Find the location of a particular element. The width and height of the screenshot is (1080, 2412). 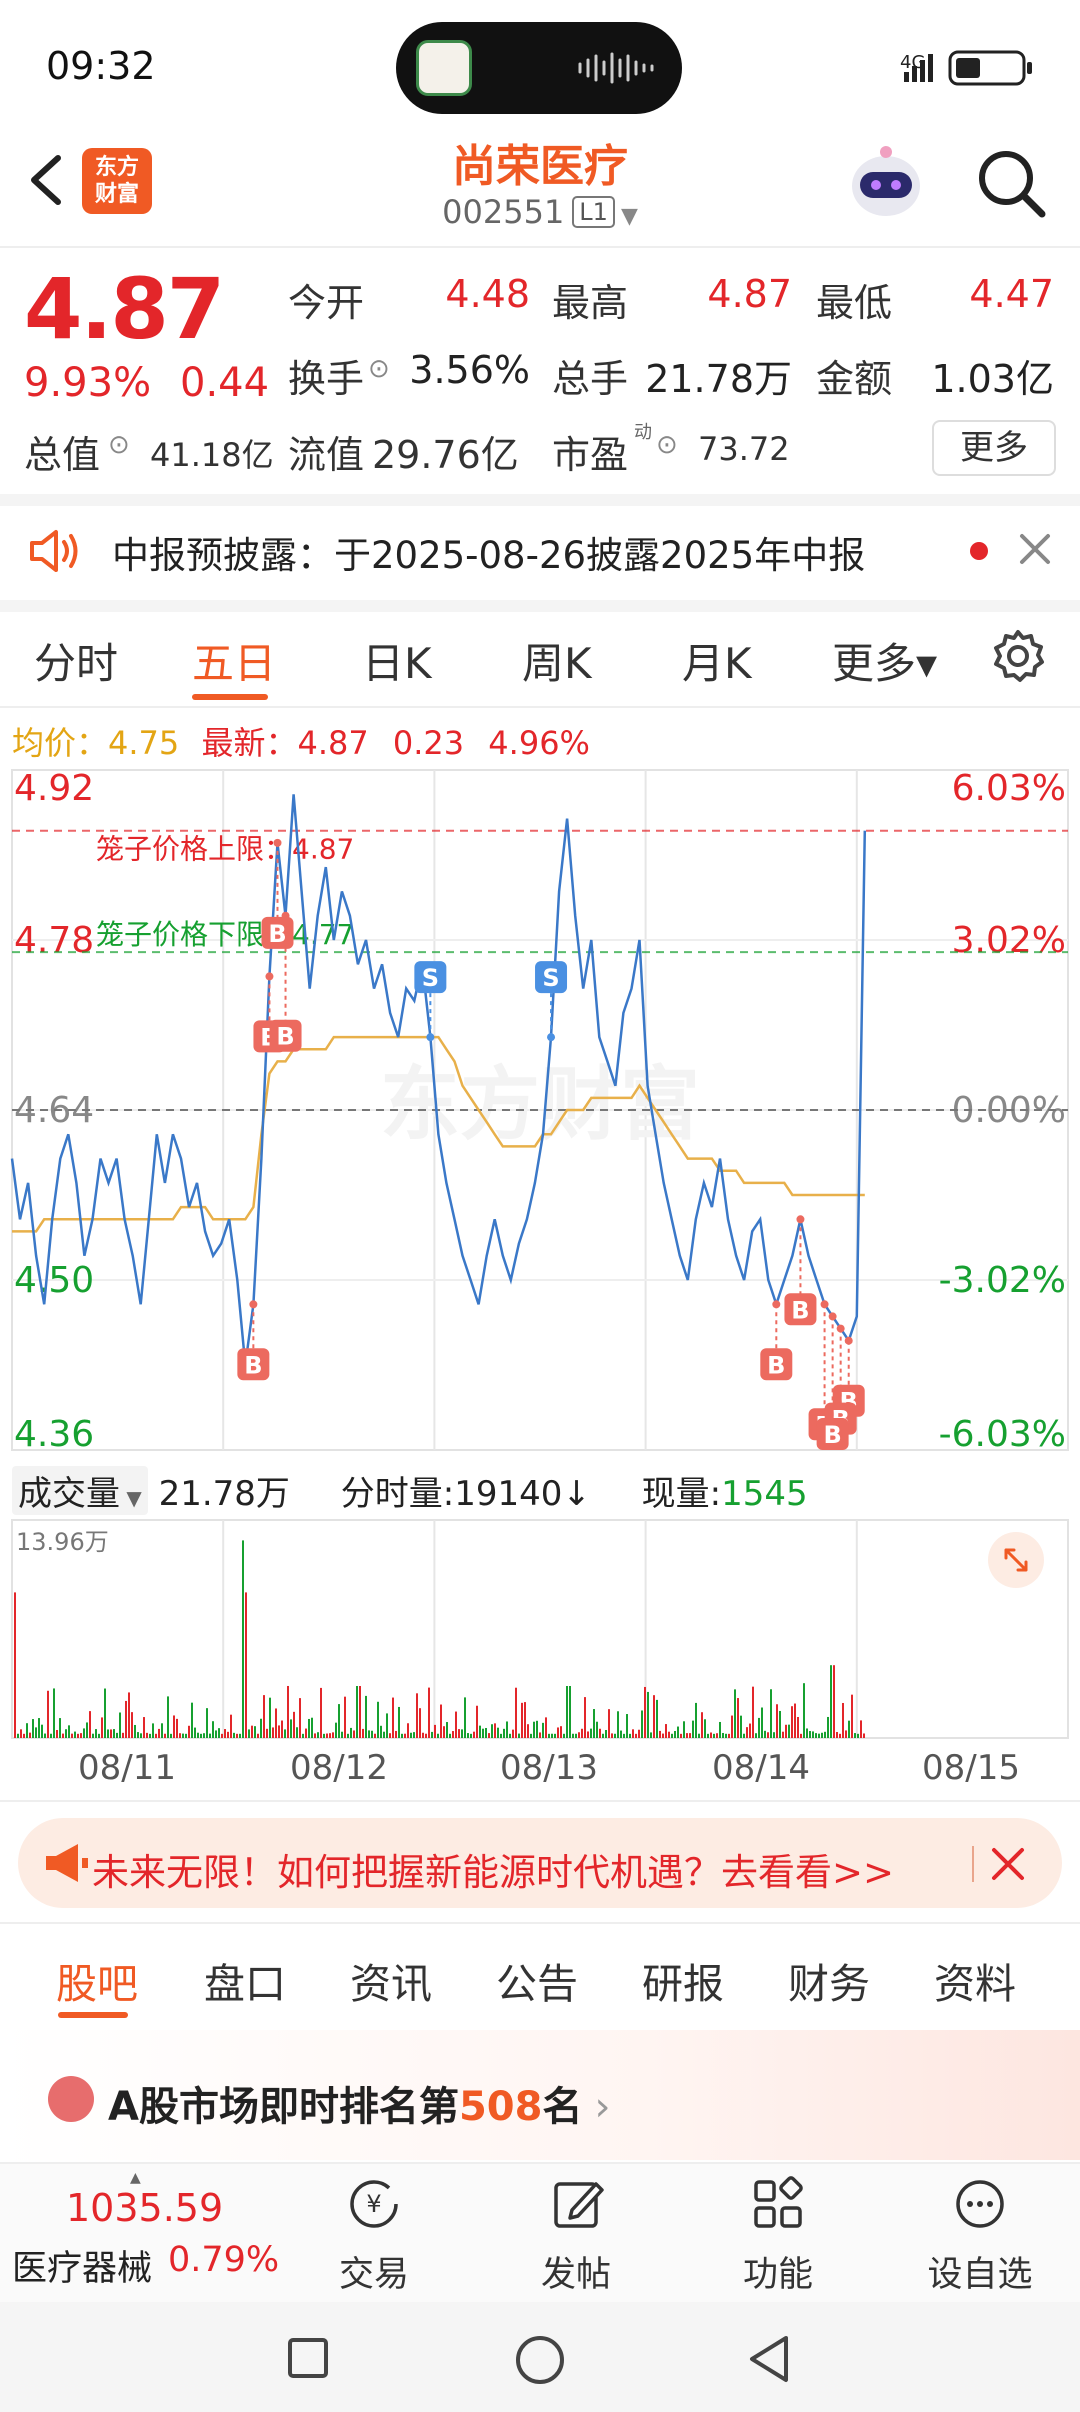

ad-text: 未来无限！如何把握新能源时代机遇？去看看>> is located at coordinates (493, 1869).